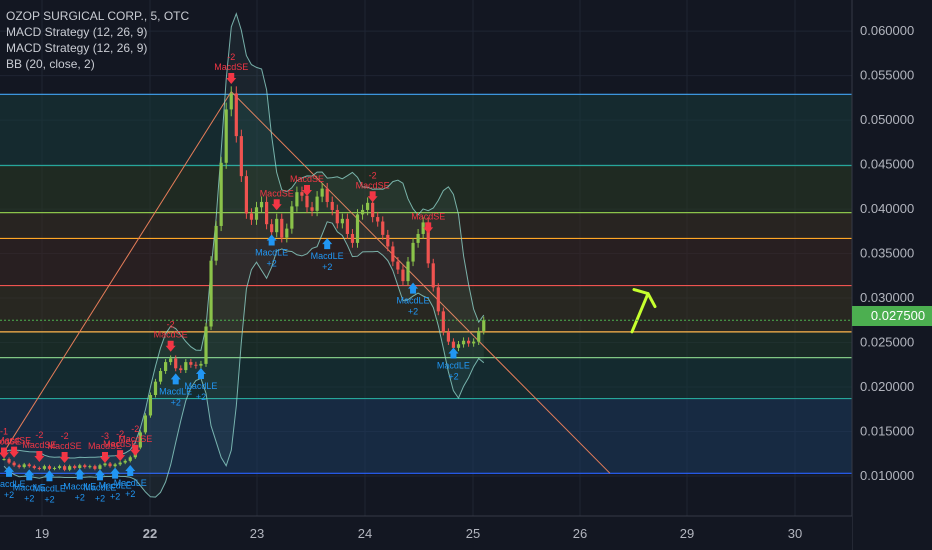 Image resolution: width=932 pixels, height=550 pixels. Describe the element at coordinates (42, 533) in the screenshot. I see `time-tick-label: 19` at that location.